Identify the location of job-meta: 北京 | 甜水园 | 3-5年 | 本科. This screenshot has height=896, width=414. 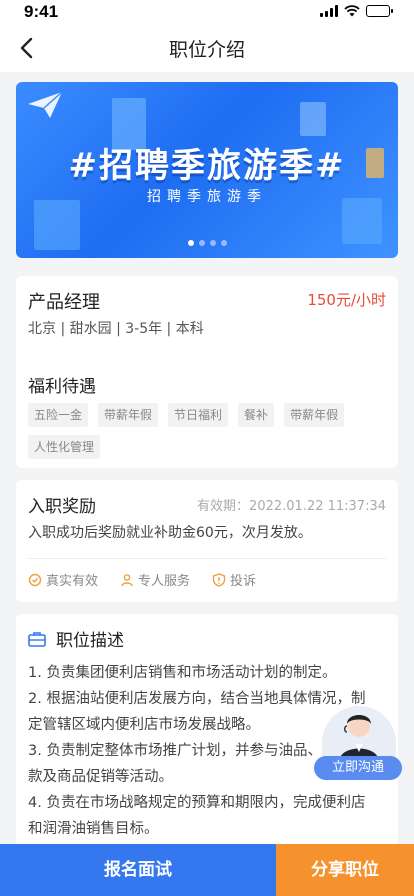
(116, 329).